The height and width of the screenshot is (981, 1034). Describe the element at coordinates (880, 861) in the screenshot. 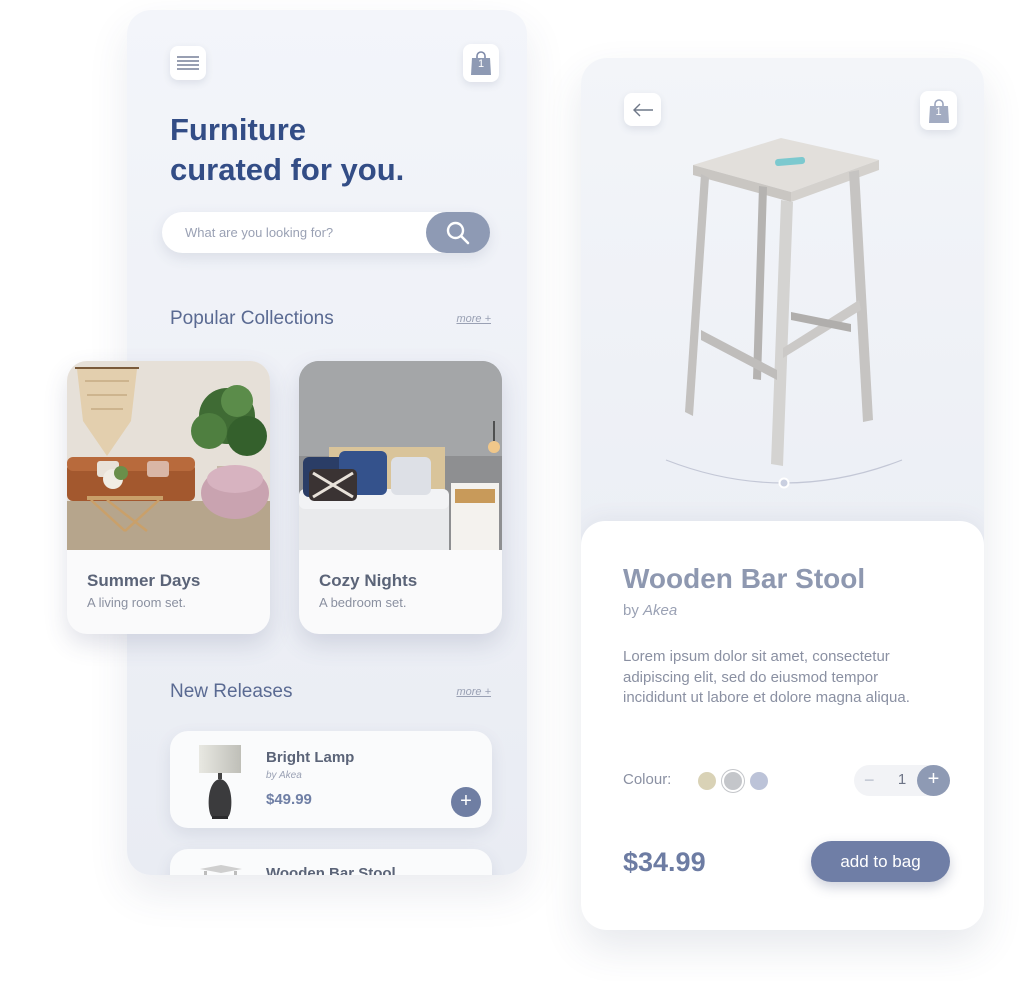

I see `add-to-bag-button: add to bag` at that location.